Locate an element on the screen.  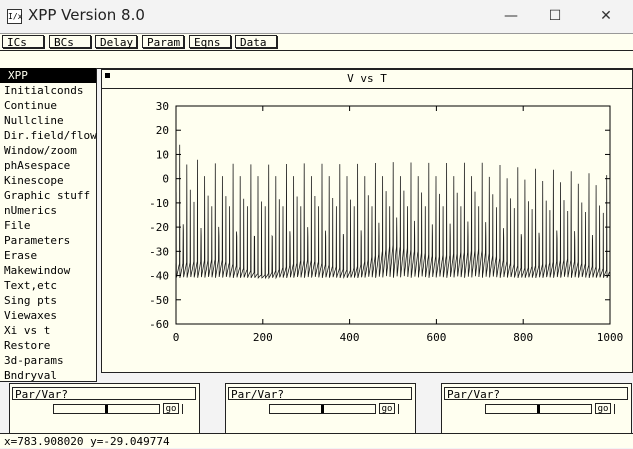
minimize-icon: — is located at coordinates (511, 16).